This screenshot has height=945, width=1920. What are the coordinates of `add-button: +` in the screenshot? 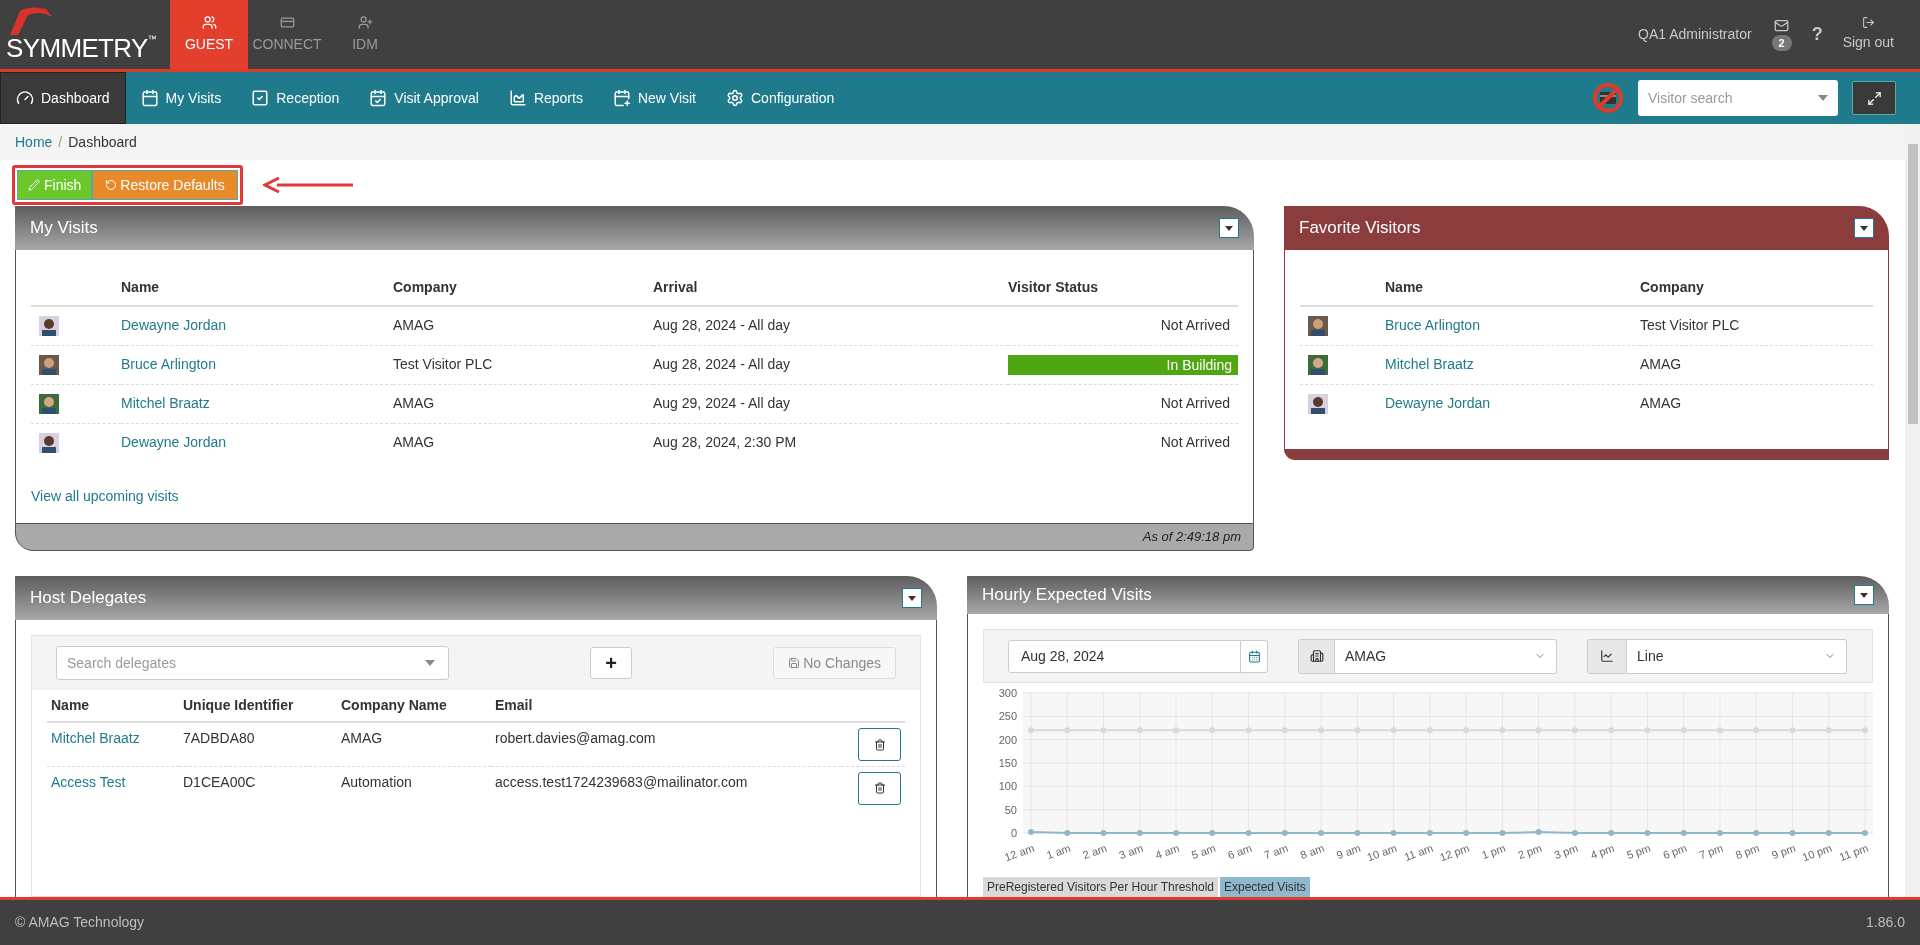 It's located at (611, 663).